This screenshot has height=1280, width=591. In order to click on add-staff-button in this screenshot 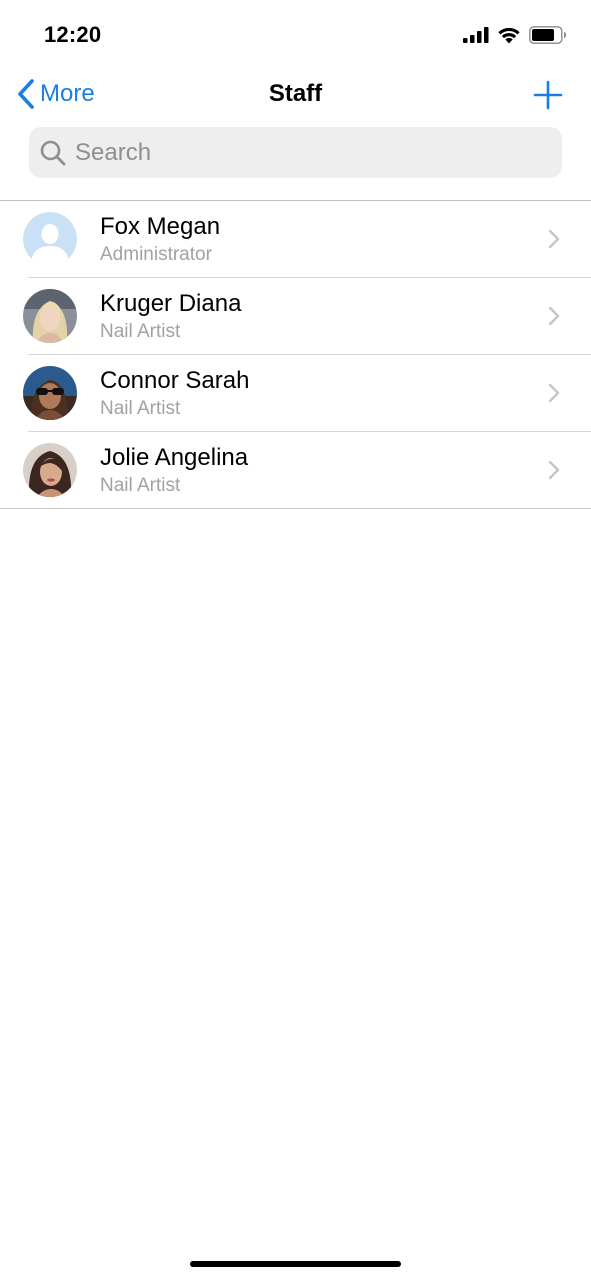, I will do `click(548, 95)`.